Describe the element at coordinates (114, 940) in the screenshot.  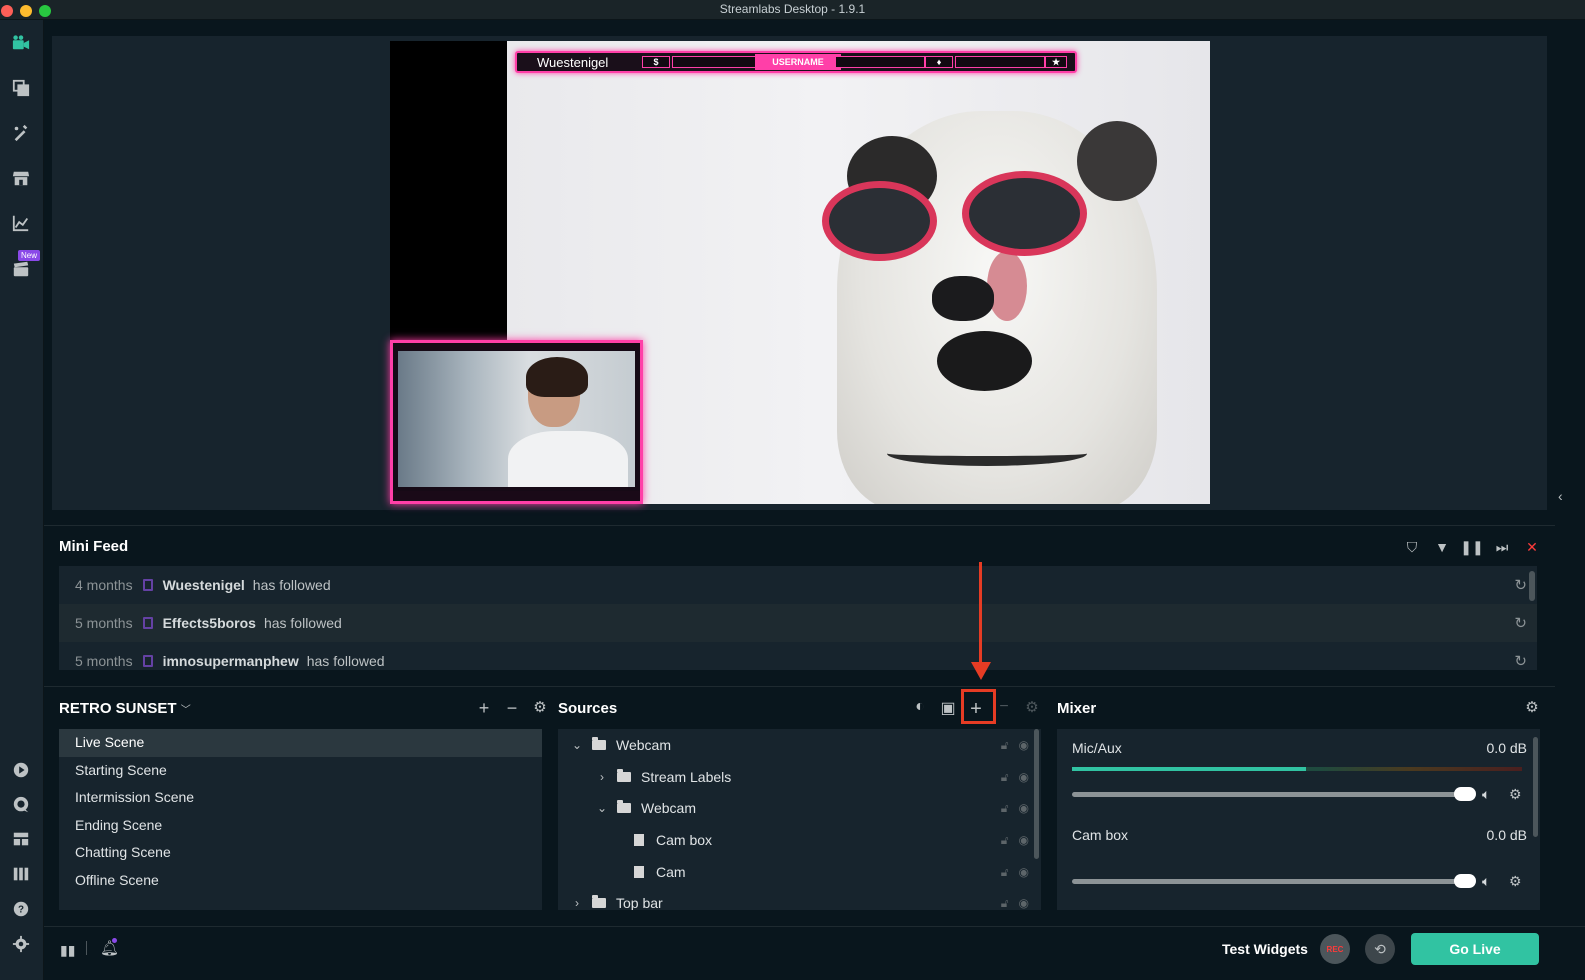
I see `notification-dot` at that location.